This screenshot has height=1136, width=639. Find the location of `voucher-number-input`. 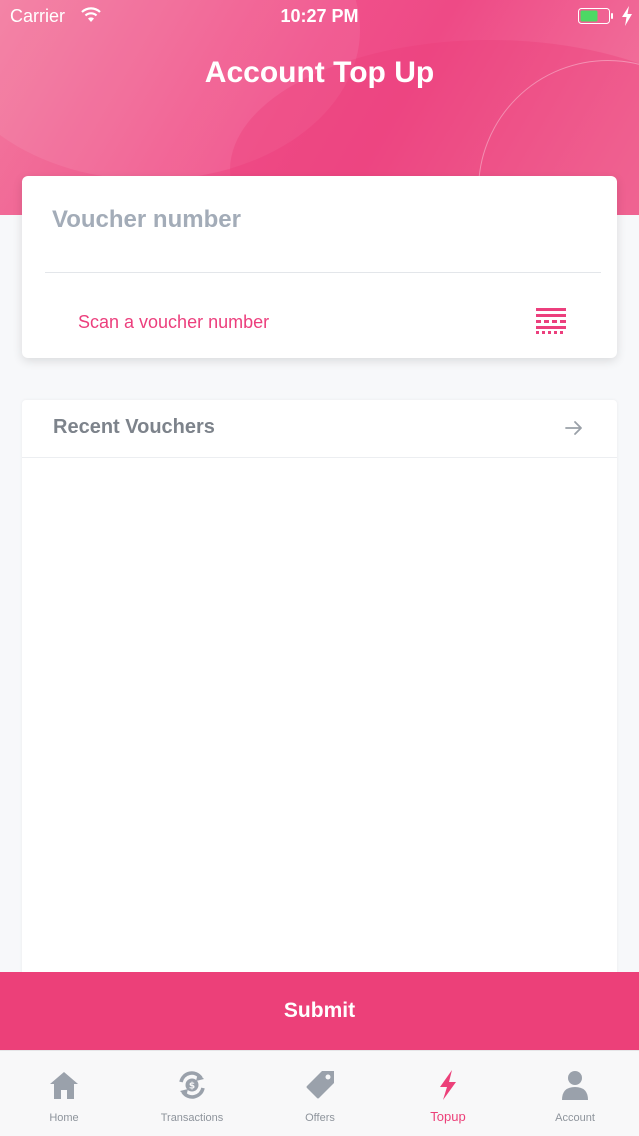

voucher-number-input is located at coordinates (322, 220).